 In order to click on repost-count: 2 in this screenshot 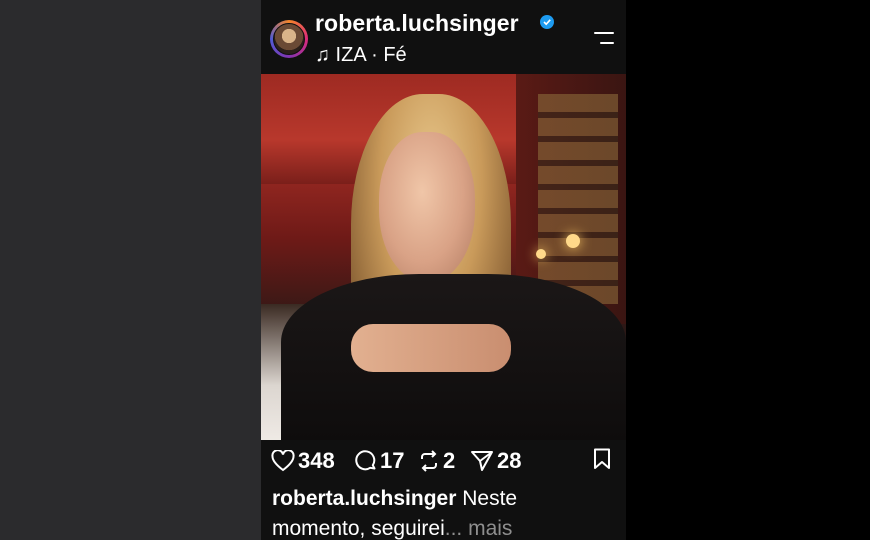, I will do `click(449, 460)`.